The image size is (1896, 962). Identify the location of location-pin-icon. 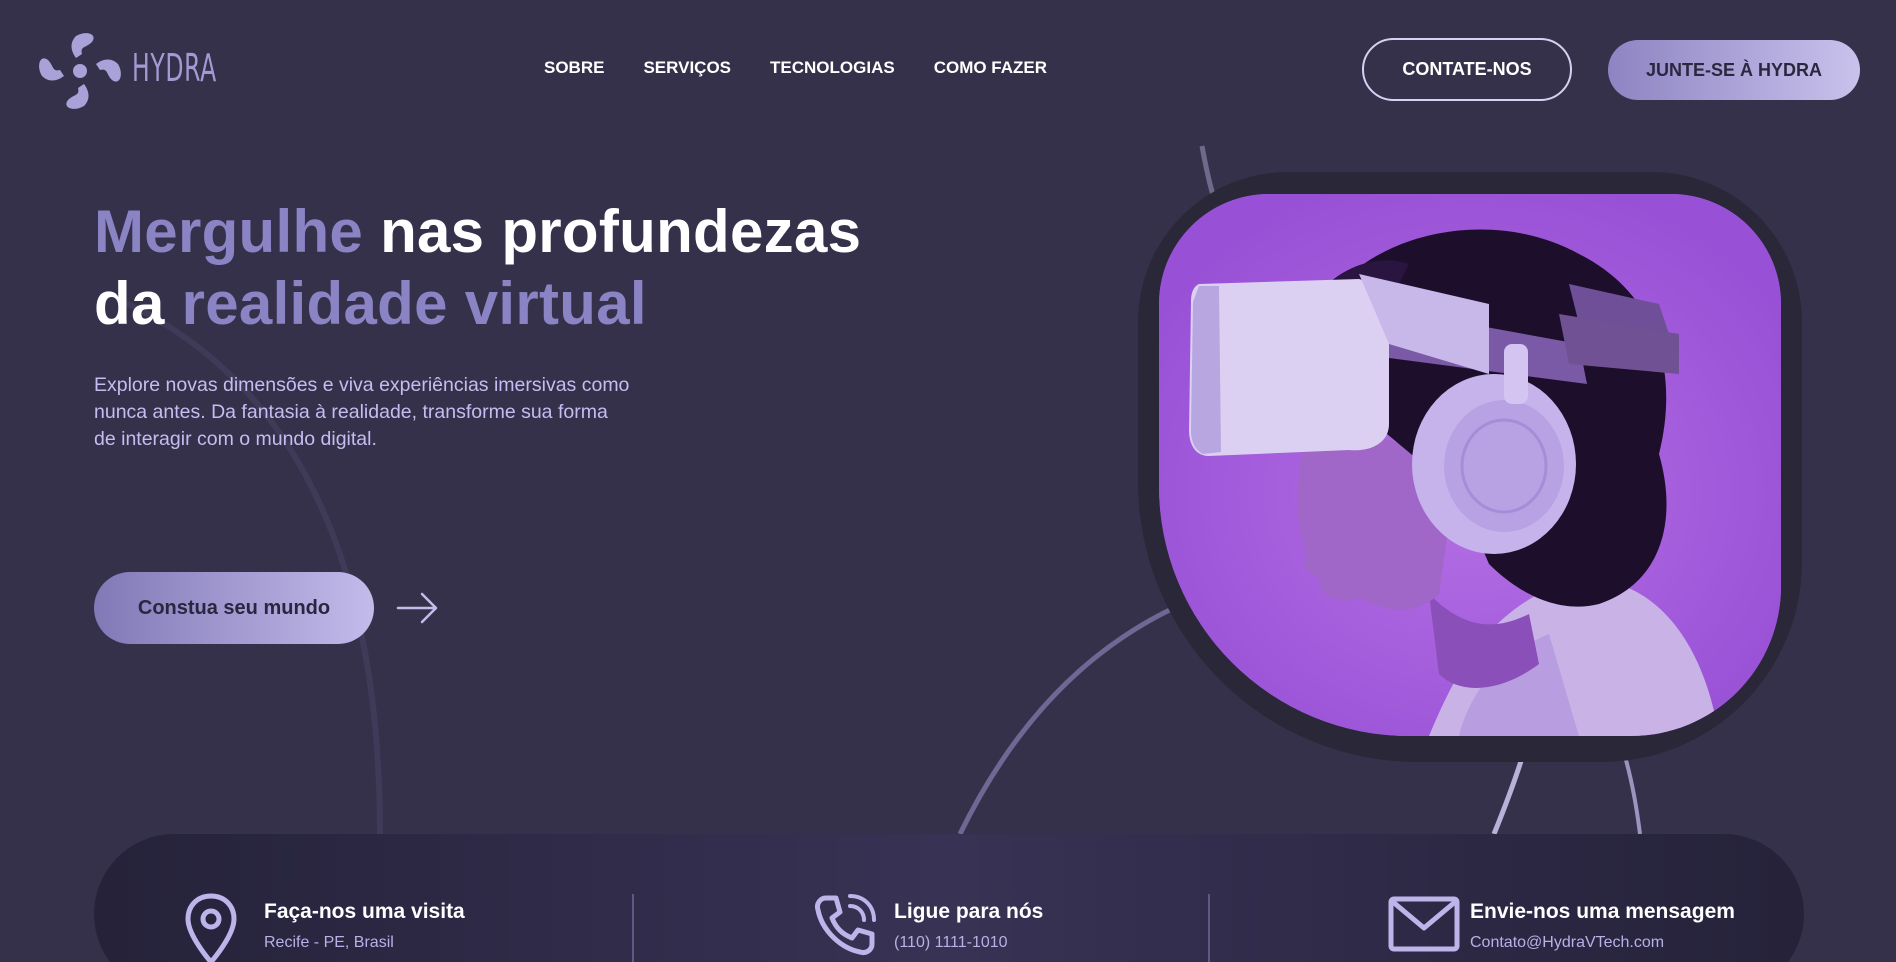
(211, 927).